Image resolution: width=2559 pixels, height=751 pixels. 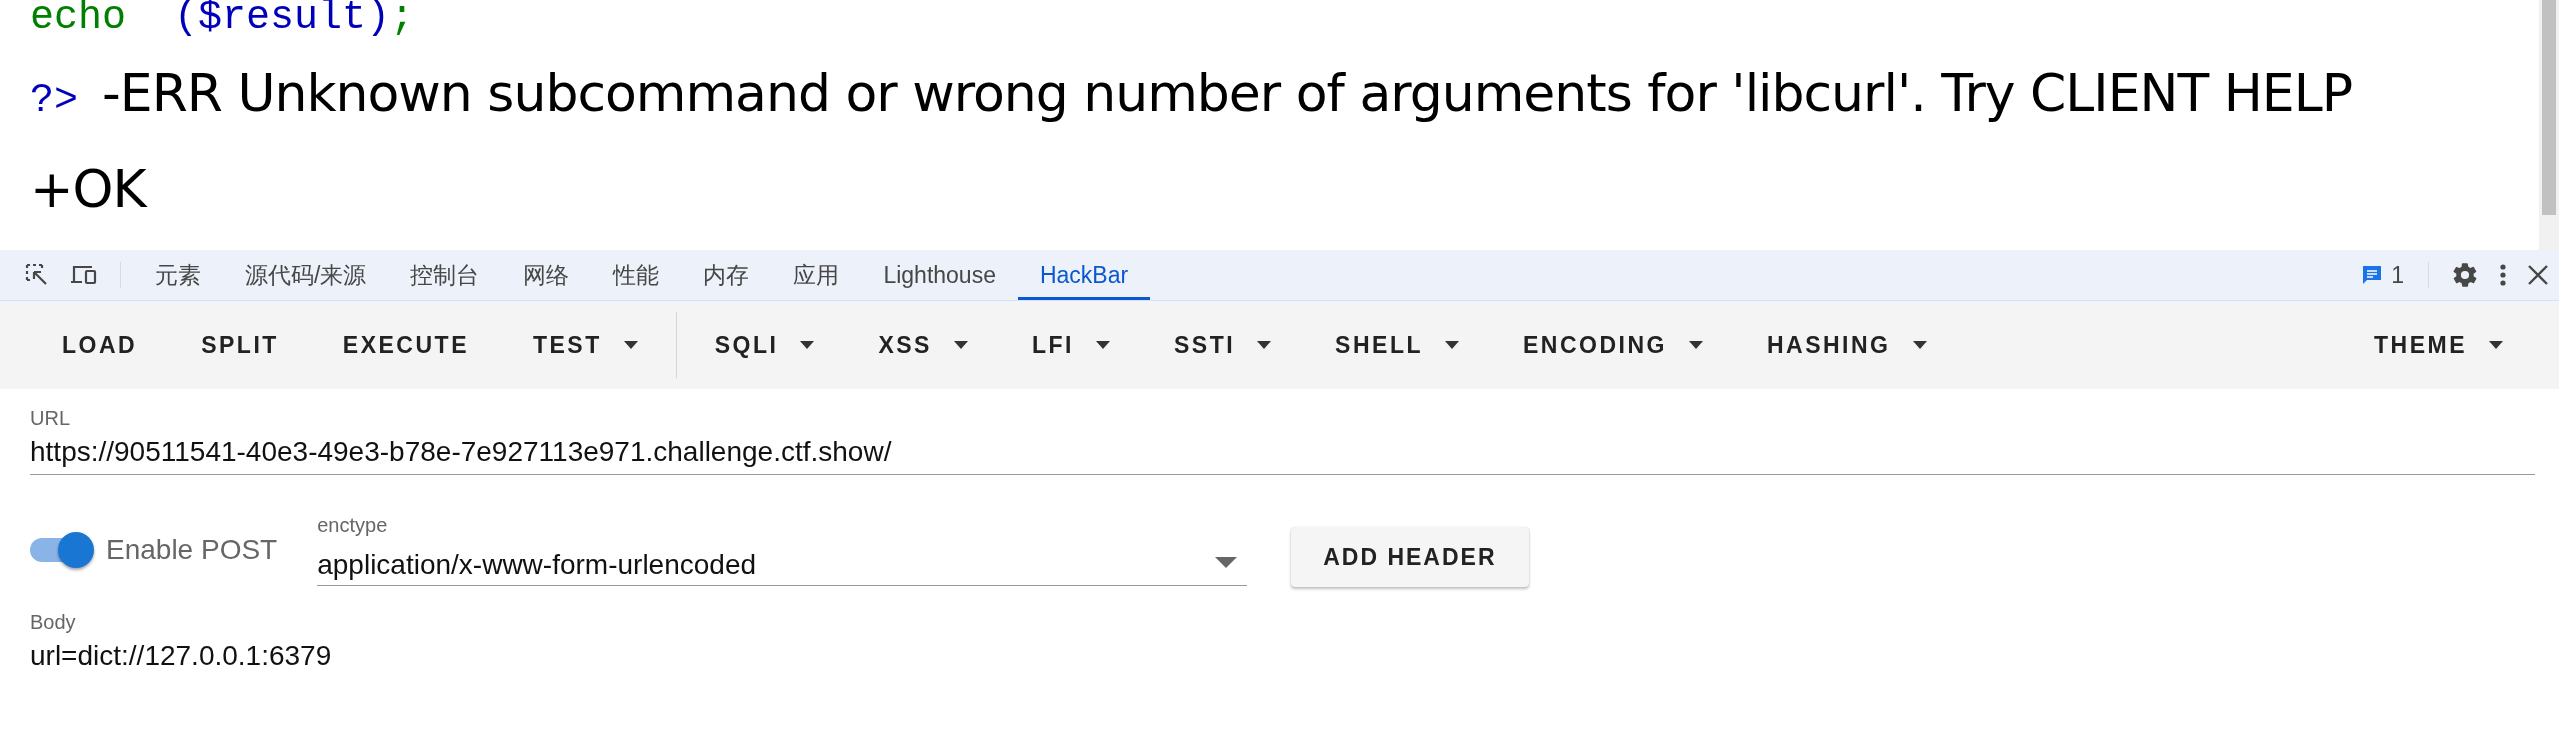 I want to click on toolbar-button: TEST, so click(x=585, y=345).